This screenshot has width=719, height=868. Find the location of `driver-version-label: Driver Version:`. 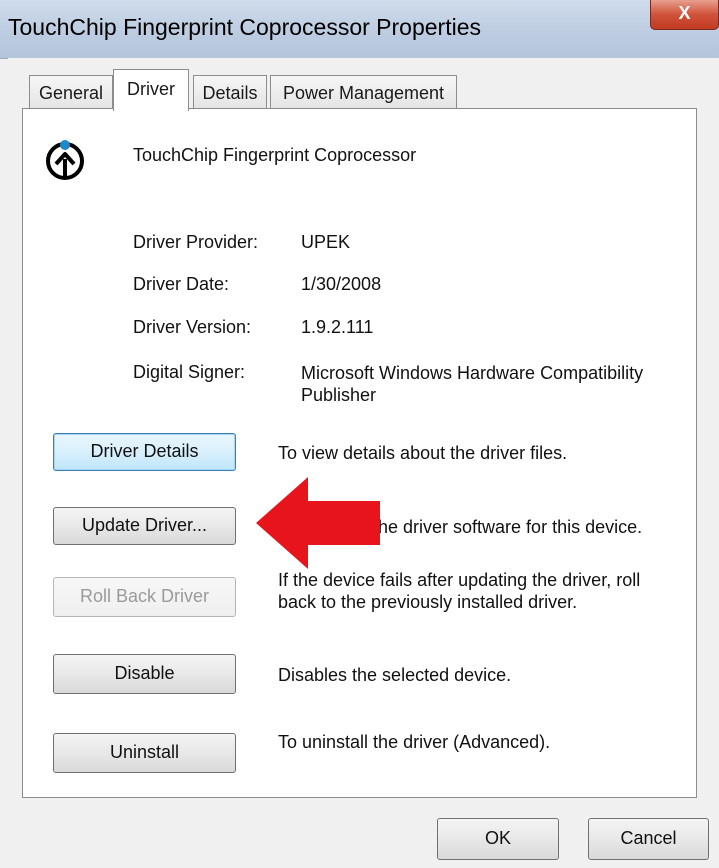

driver-version-label: Driver Version: is located at coordinates (192, 327).